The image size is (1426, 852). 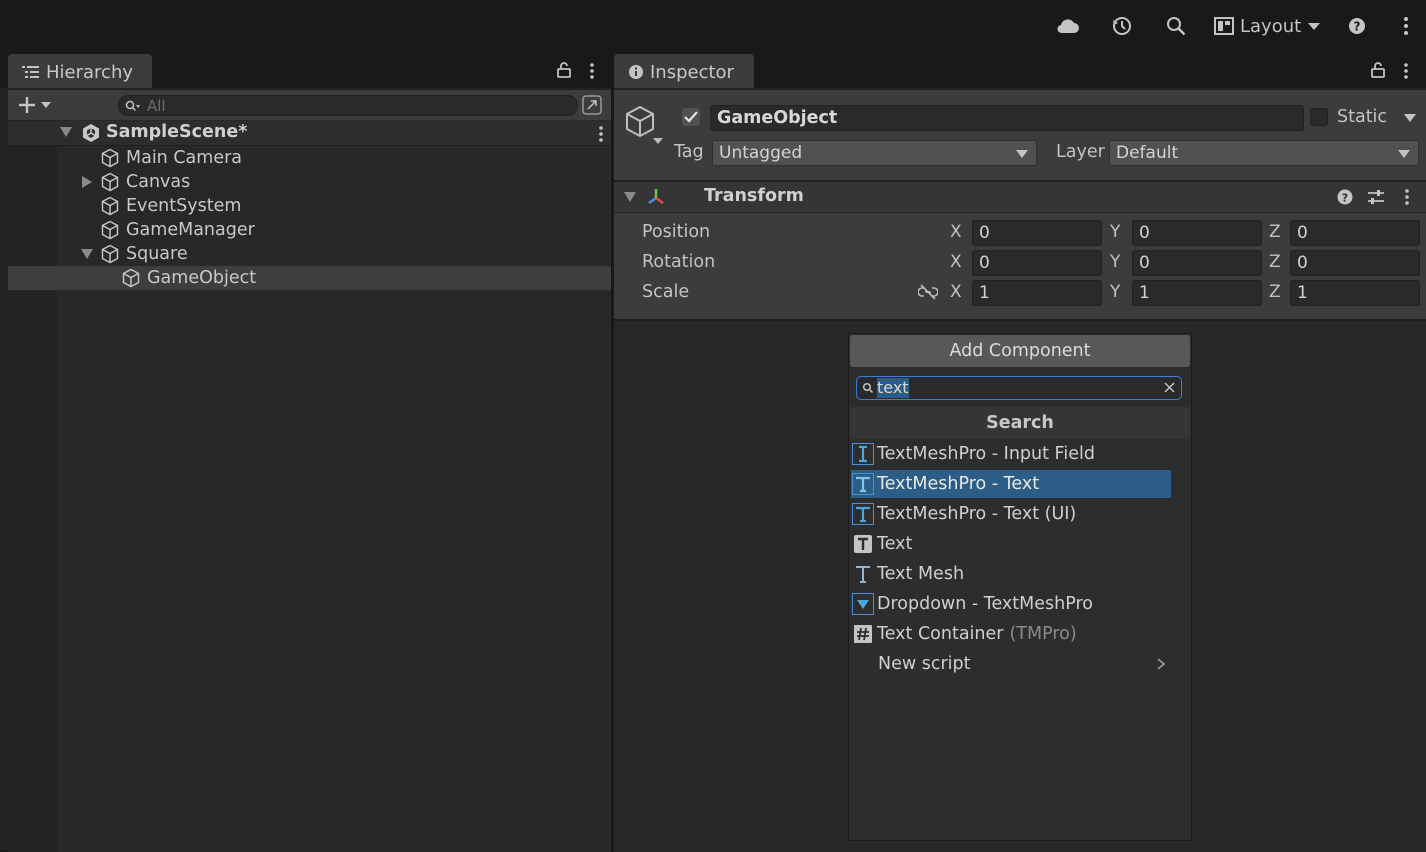 What do you see at coordinates (309, 278) in the screenshot?
I see `hierarchy-item-selected: GameObject` at bounding box center [309, 278].